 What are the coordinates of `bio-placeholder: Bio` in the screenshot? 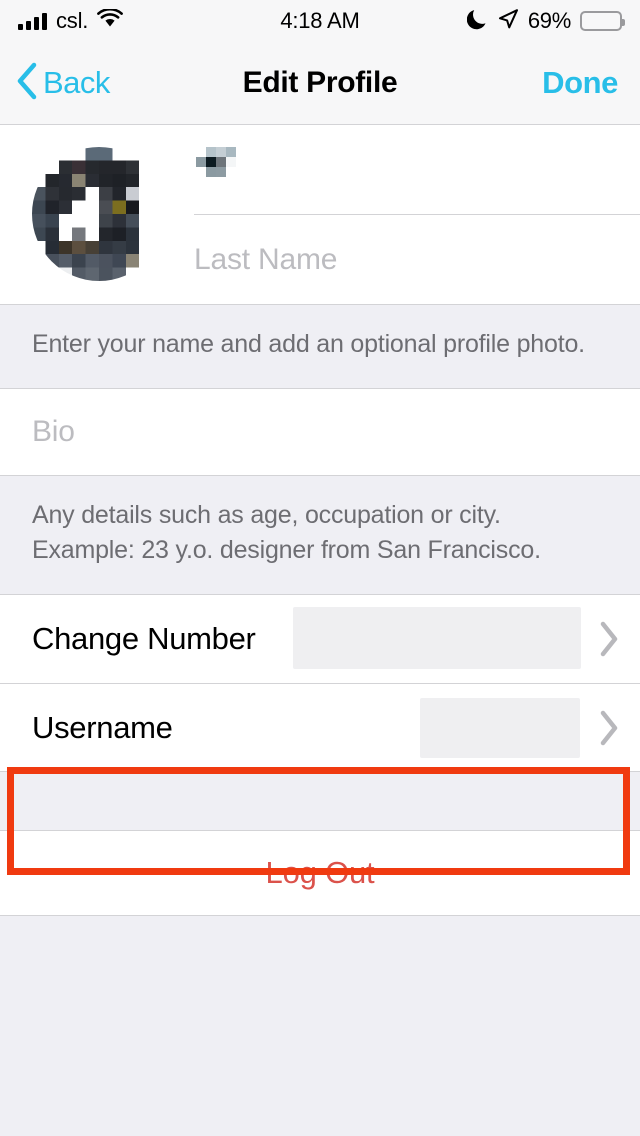 It's located at (53, 431).